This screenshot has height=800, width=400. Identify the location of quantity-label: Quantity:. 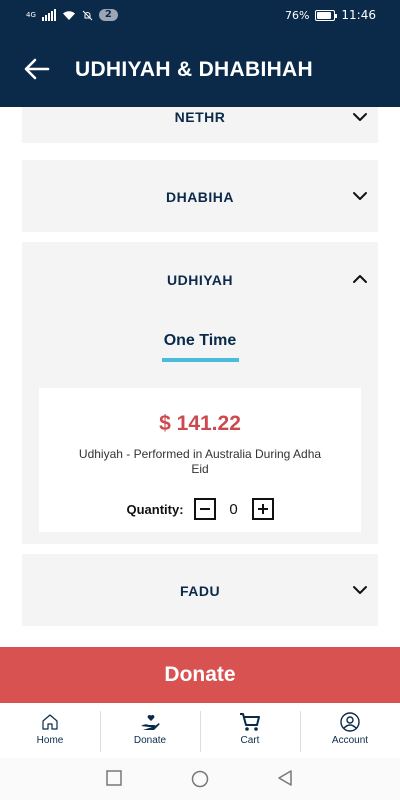
(155, 509).